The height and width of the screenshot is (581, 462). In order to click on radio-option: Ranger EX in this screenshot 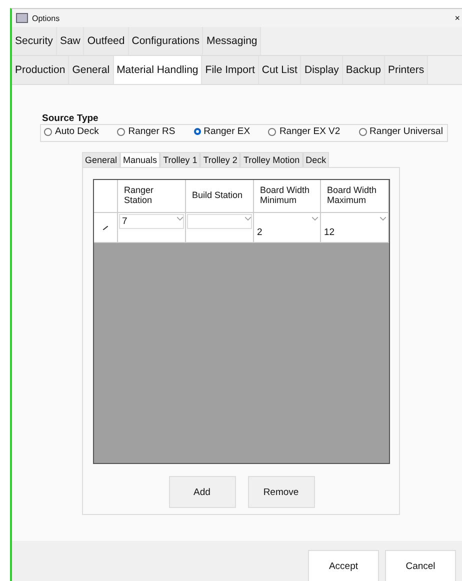, I will do `click(222, 131)`.